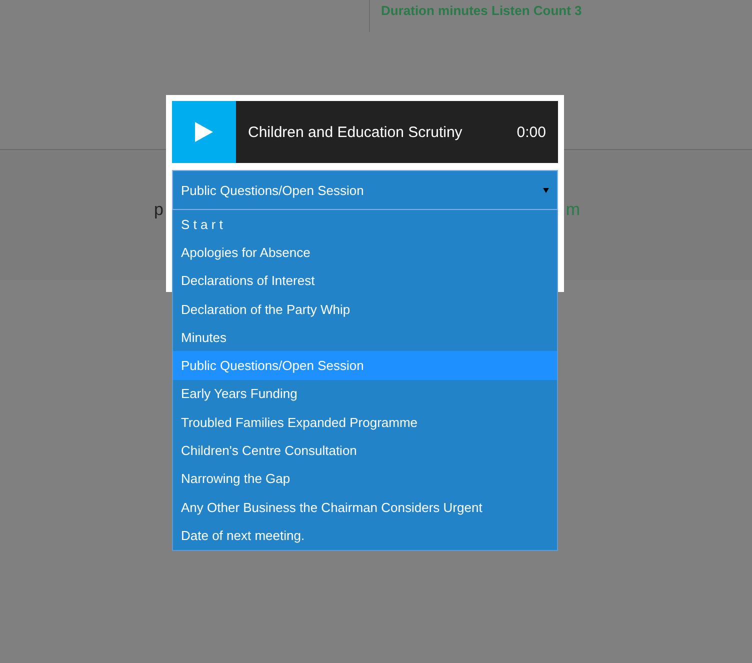 This screenshot has width=752, height=663. What do you see at coordinates (365, 365) in the screenshot?
I see `agenda-option: Public Questions/Open Session` at bounding box center [365, 365].